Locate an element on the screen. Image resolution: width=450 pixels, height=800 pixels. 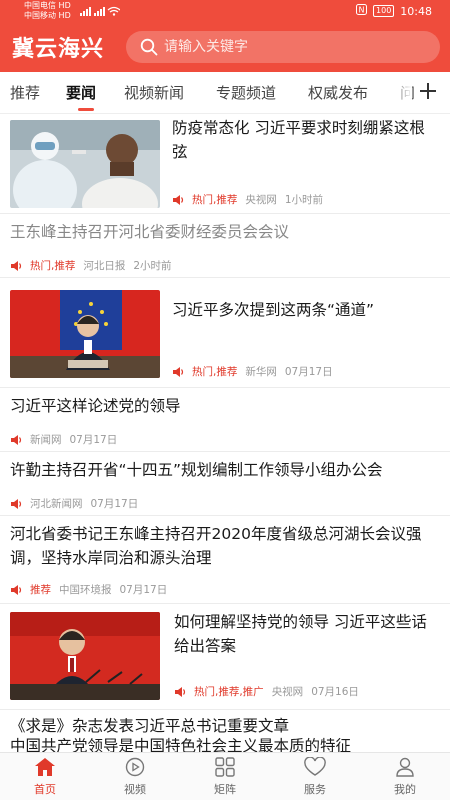
news-meta: 热门,推荐 河北日报 2小时前 is located at coordinates (91, 265).